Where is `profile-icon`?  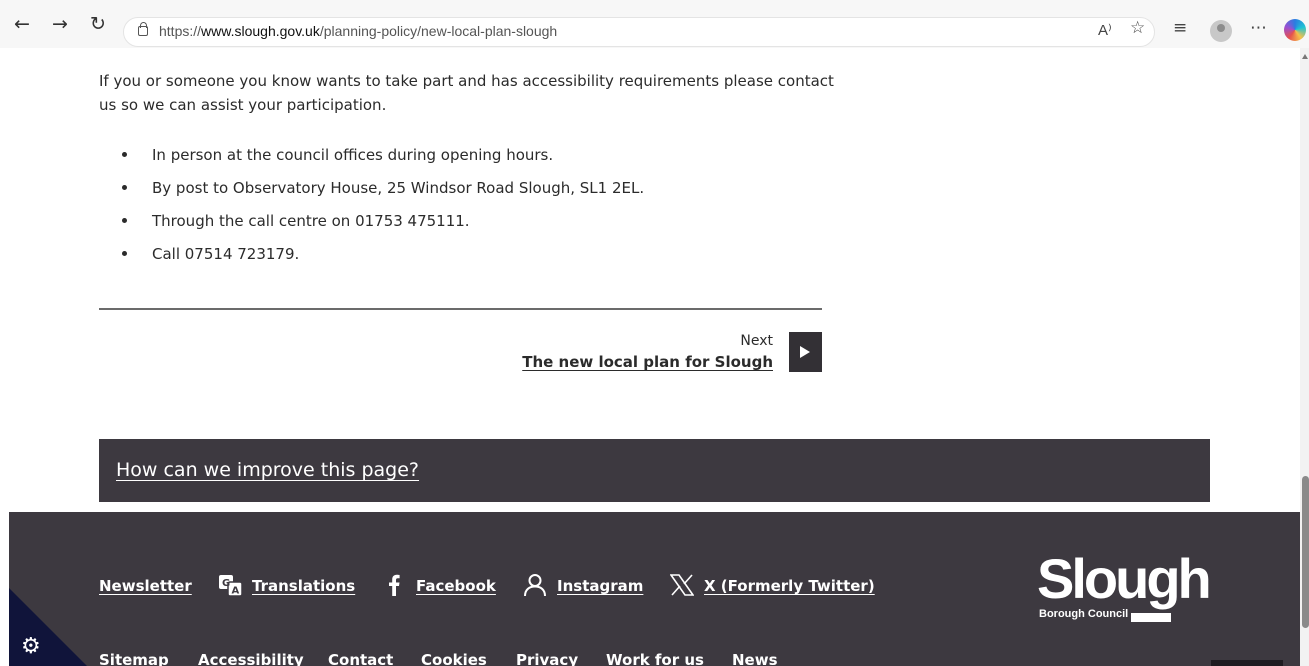 profile-icon is located at coordinates (1221, 31).